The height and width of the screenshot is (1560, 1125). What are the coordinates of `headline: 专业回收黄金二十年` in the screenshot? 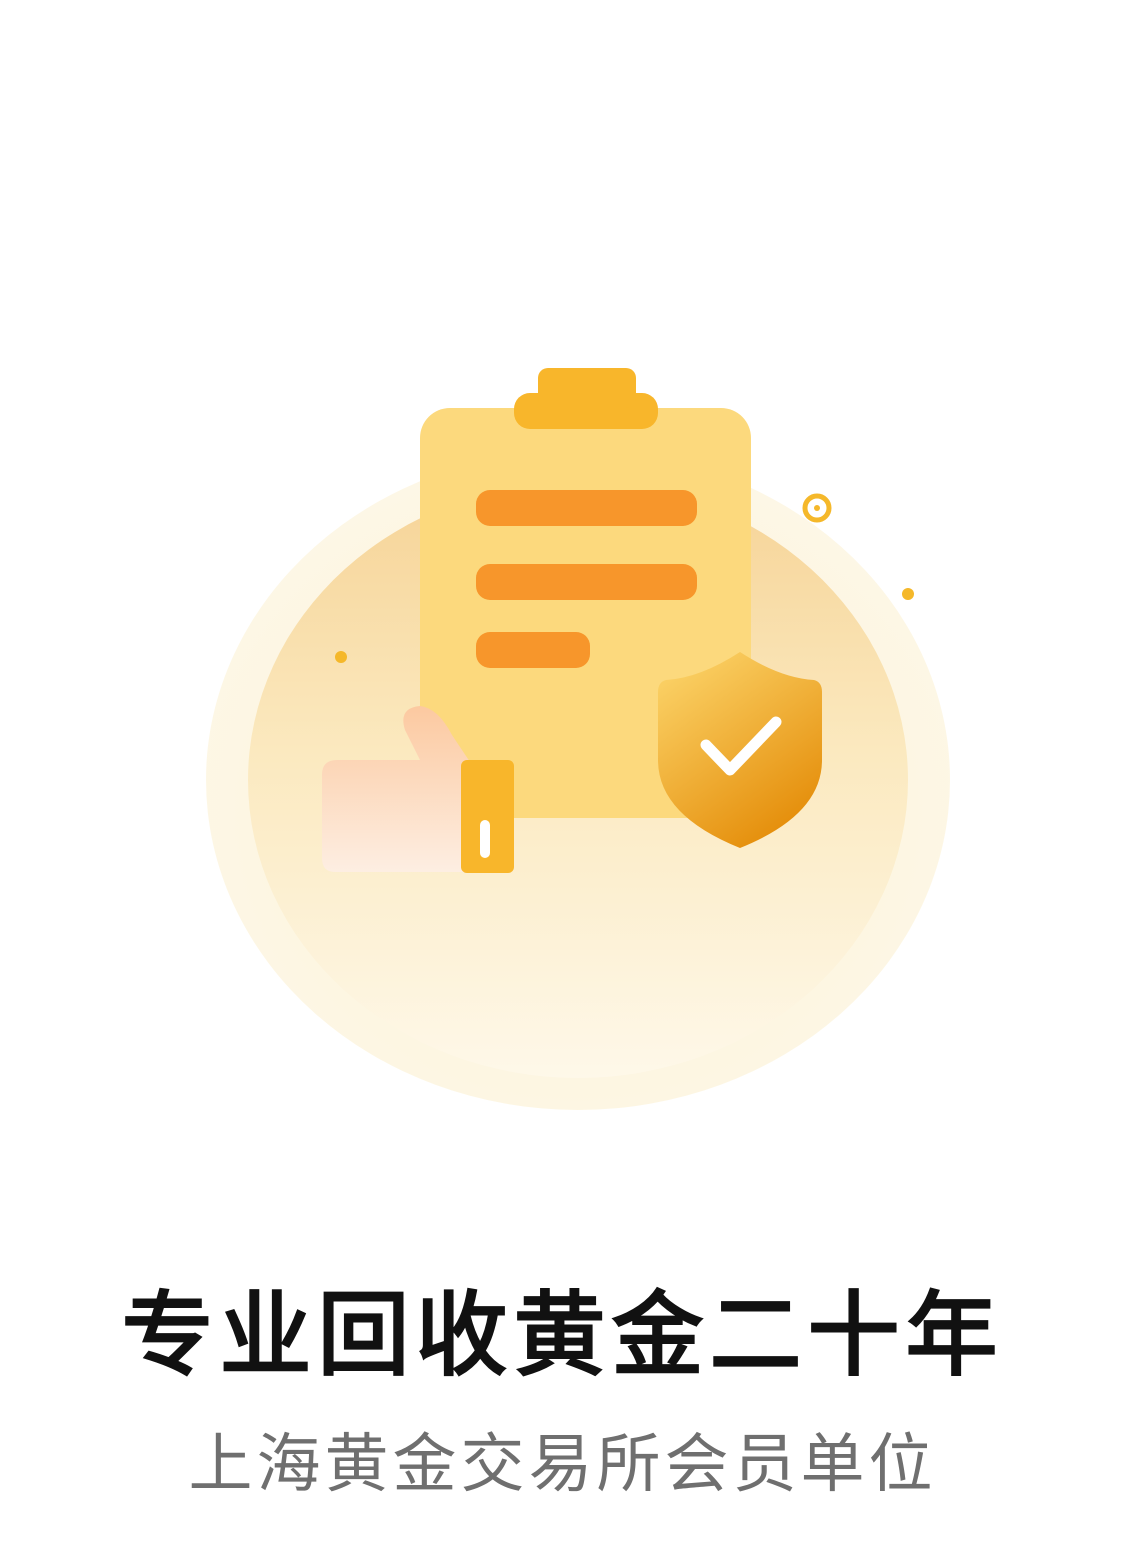 It's located at (562, 1335).